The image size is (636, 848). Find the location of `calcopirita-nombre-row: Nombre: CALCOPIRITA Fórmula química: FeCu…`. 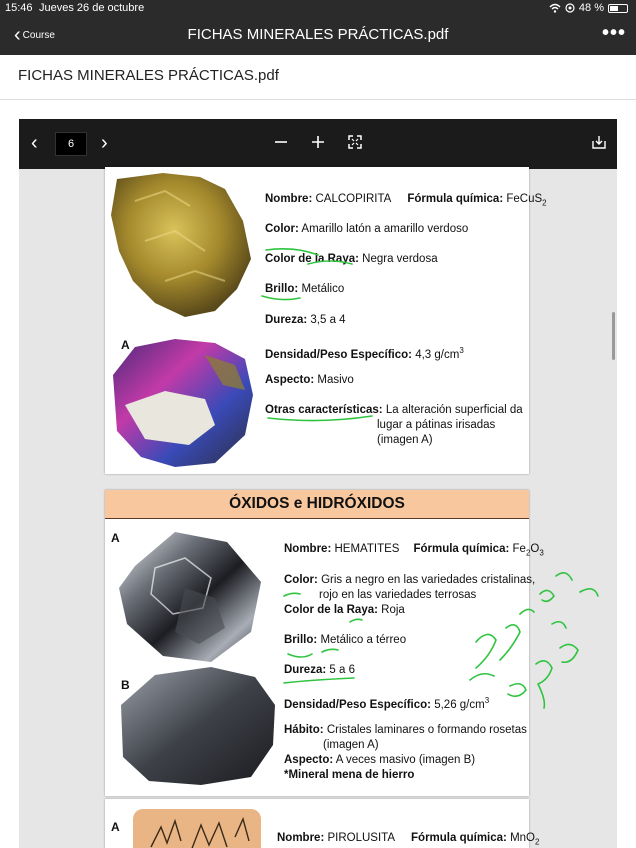

calcopirita-nombre-row: Nombre: CALCOPIRITA Fórmula química: FeCu… is located at coordinates (406, 201).